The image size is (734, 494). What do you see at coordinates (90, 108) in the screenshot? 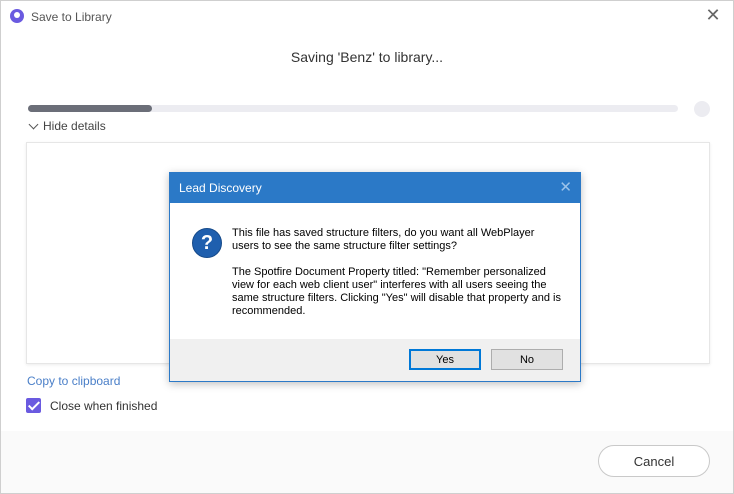
I see `progress-bar-fill` at bounding box center [90, 108].